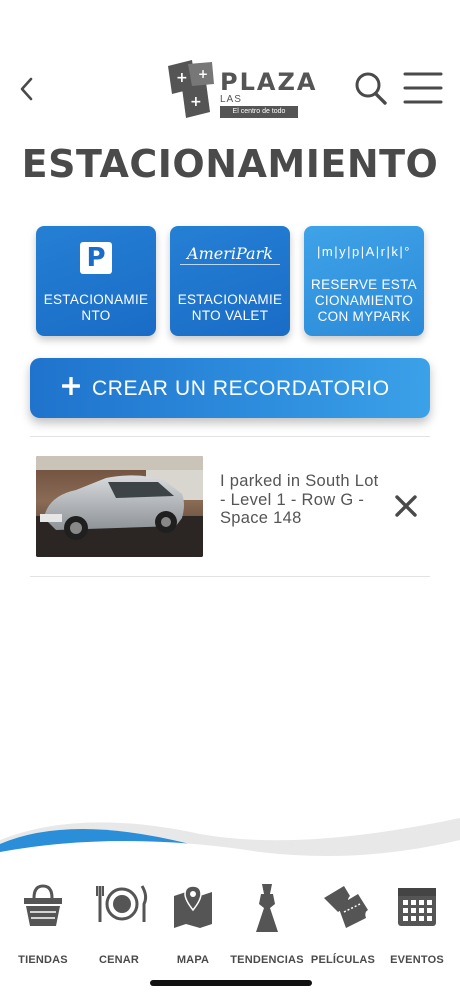 This screenshot has width=460, height=996. I want to click on car-photo, so click(119, 506).